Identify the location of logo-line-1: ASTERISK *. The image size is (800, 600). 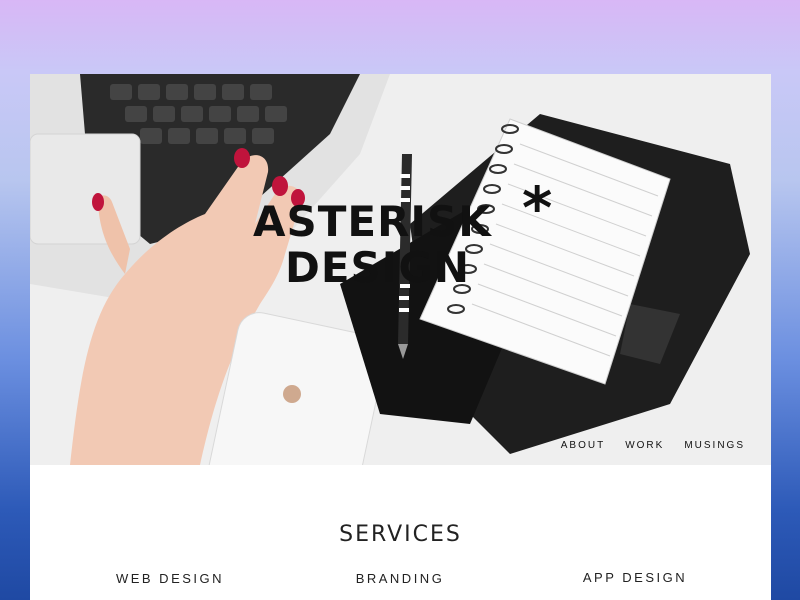
(403, 212).